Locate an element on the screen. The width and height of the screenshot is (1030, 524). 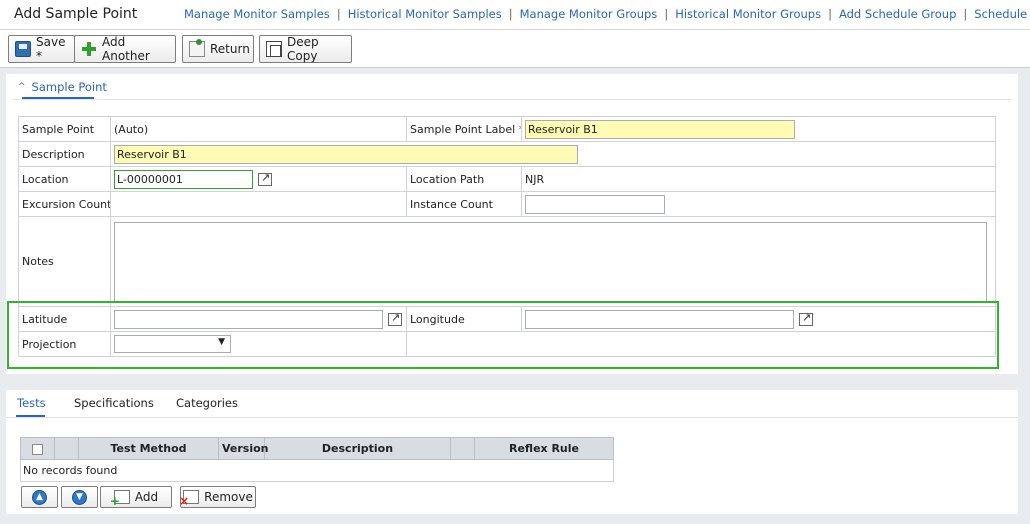
link-add-schedule-group: Add Schedule Group is located at coordinates (897, 14).